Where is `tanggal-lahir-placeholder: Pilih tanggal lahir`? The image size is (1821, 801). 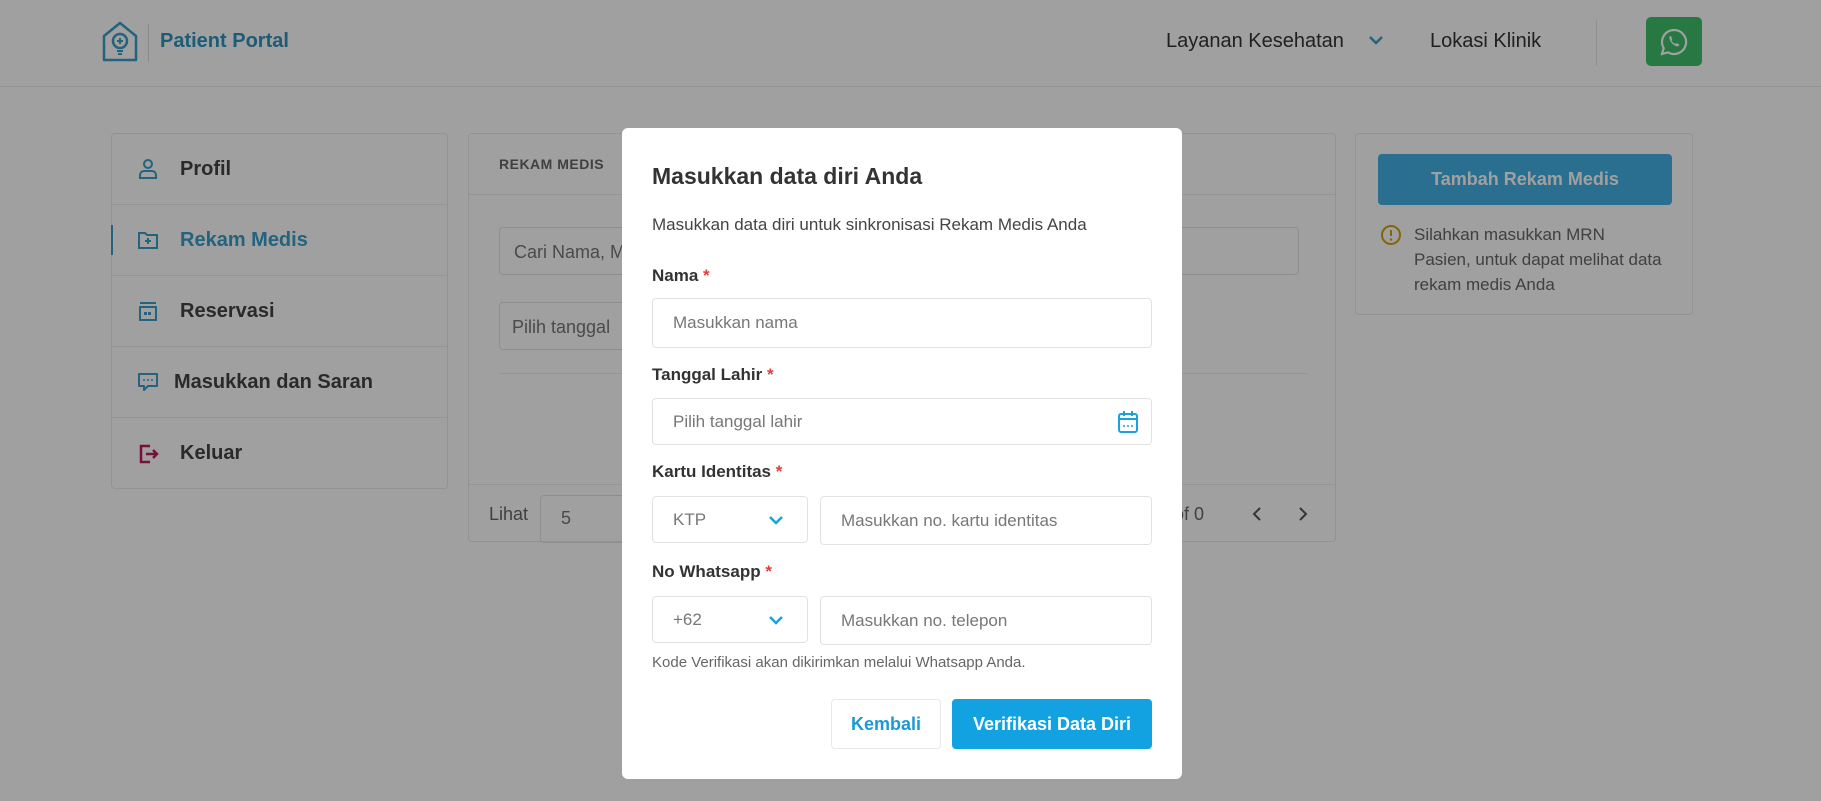 tanggal-lahir-placeholder: Pilih tanggal lahir is located at coordinates (738, 421).